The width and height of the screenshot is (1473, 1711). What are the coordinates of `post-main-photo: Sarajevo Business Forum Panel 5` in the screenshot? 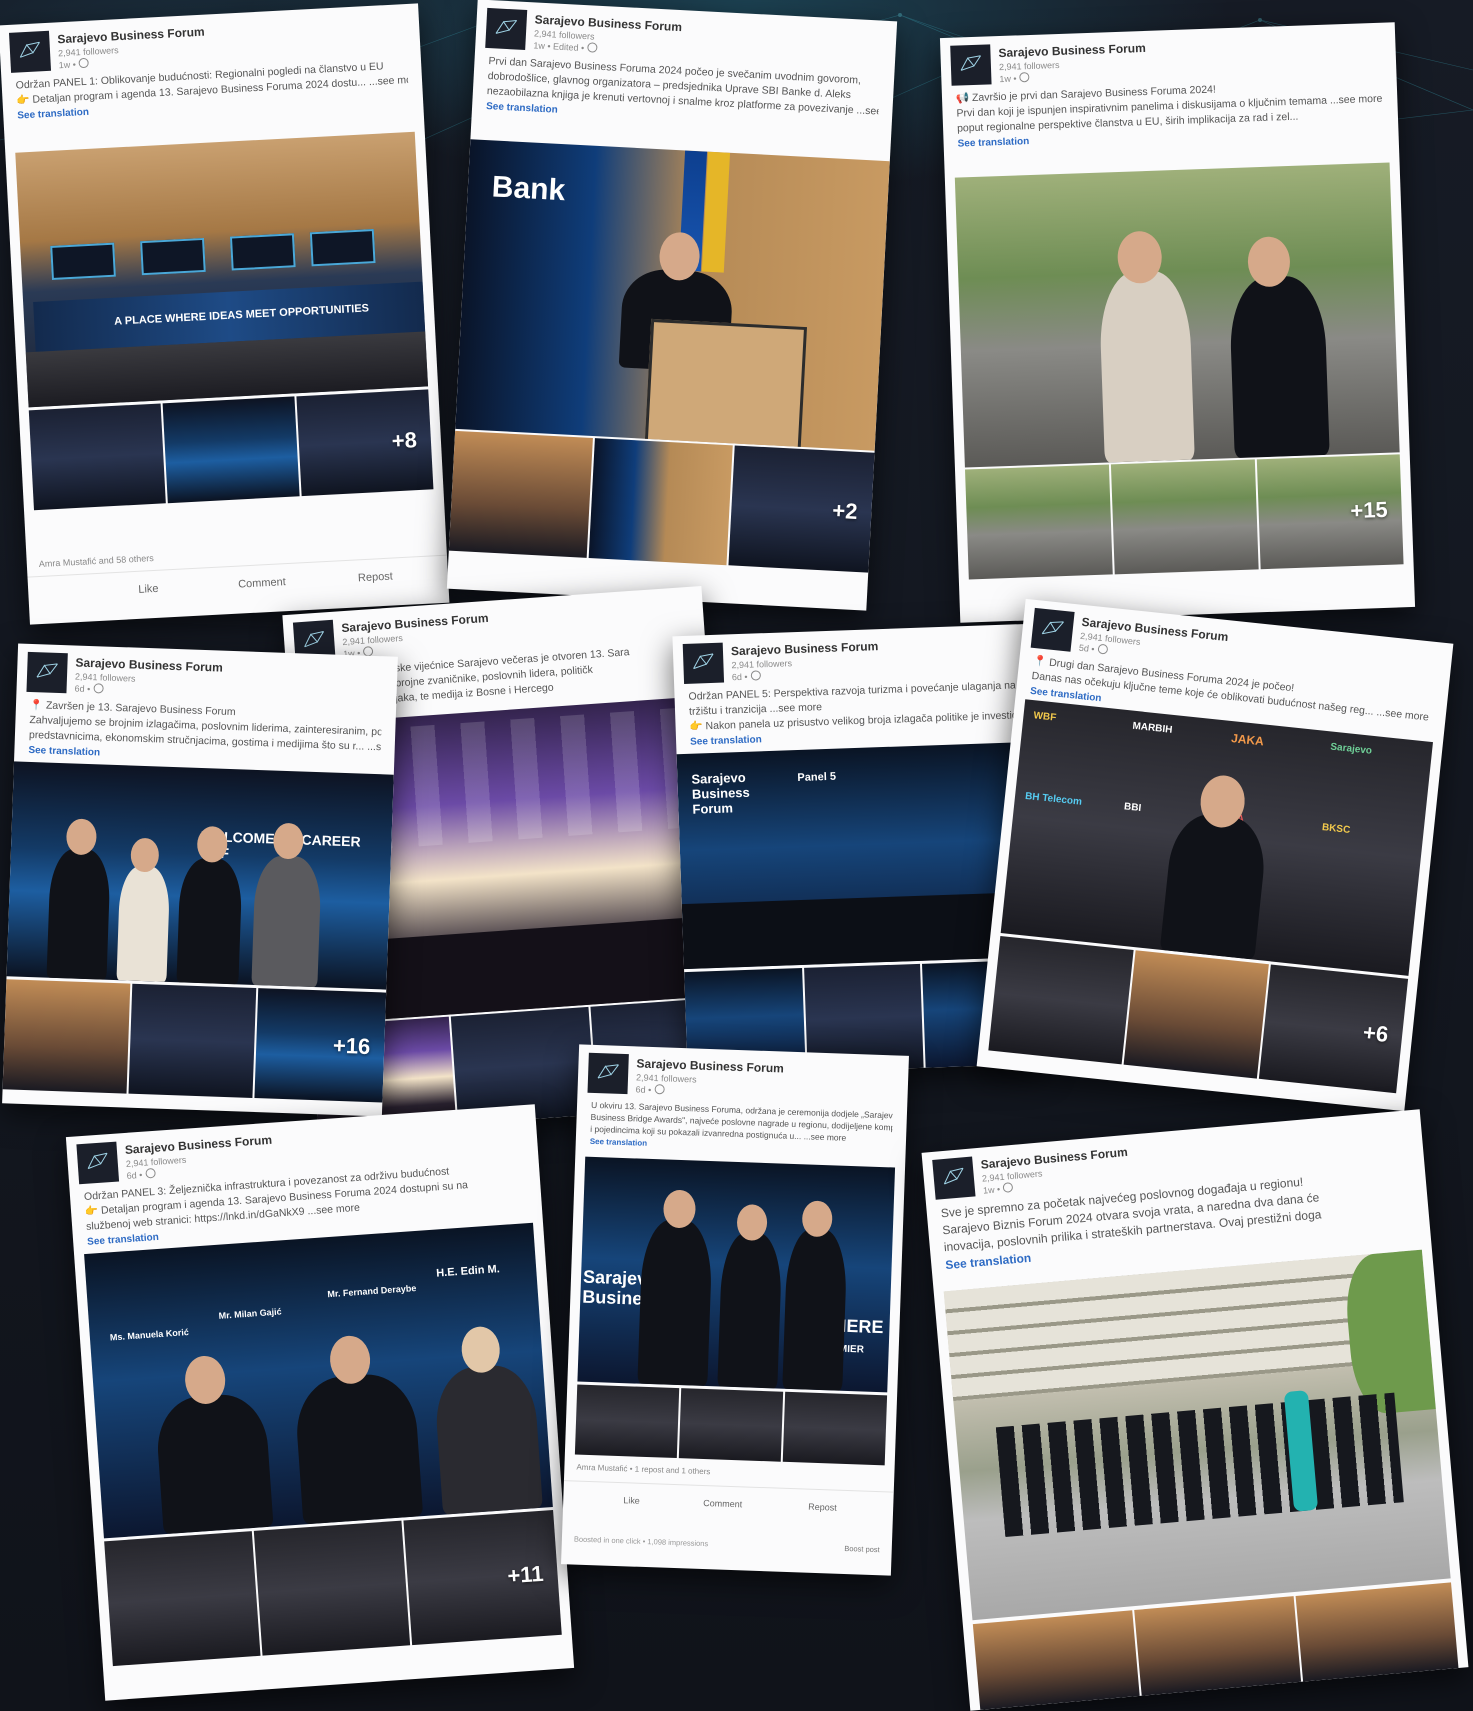 It's located at (857, 855).